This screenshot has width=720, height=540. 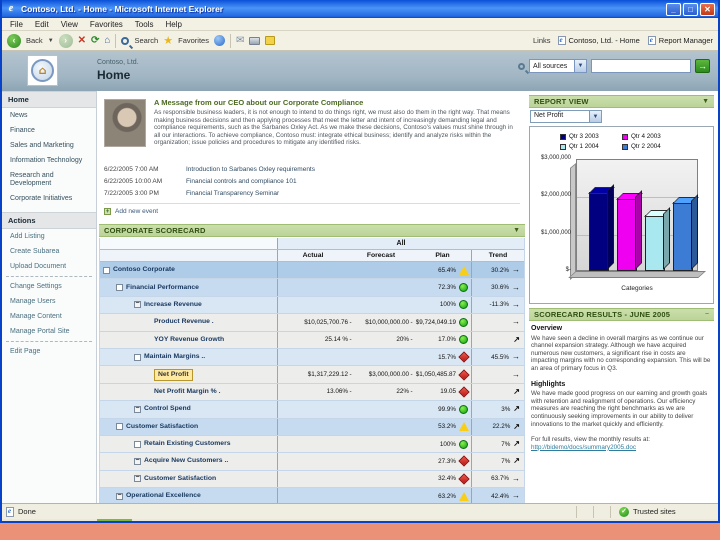 I want to click on row-label: Contoso Corporate, so click(x=144, y=270).